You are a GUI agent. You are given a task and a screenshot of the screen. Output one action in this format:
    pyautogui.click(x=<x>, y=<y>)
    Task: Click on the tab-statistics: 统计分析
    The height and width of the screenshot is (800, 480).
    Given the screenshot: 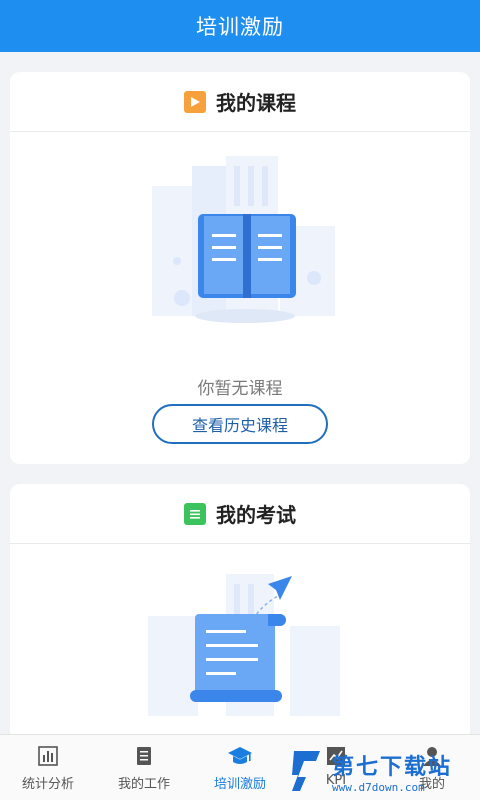 What is the action you would take?
    pyautogui.click(x=48, y=767)
    